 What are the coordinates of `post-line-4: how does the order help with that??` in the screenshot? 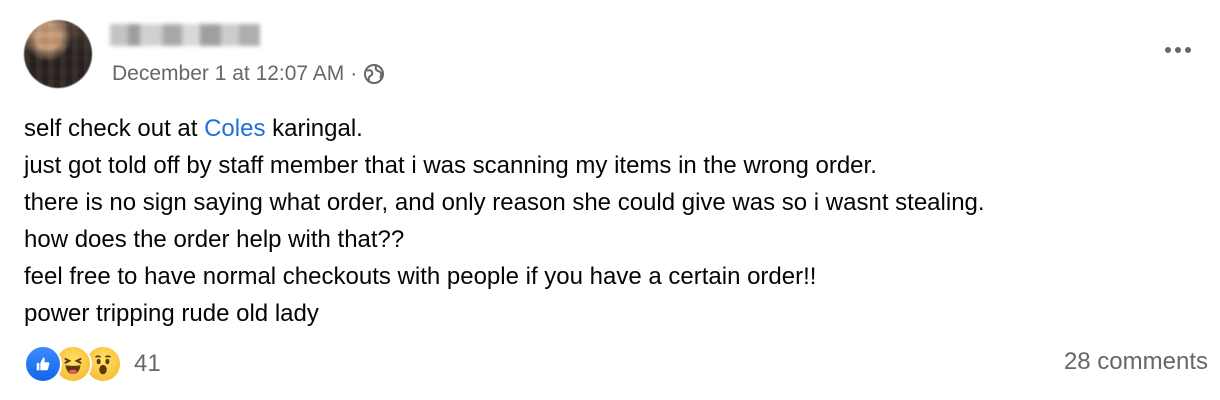 It's located at (214, 239).